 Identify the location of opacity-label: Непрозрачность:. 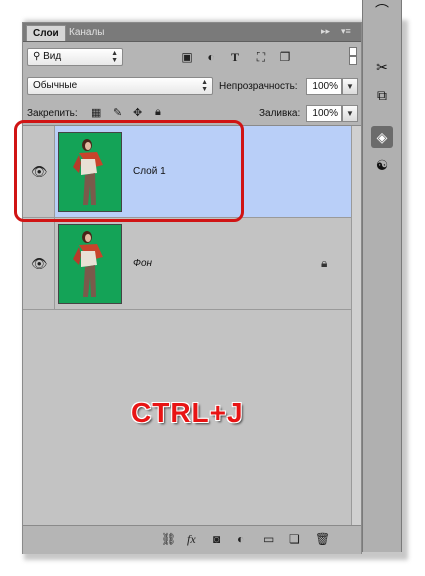
(258, 86).